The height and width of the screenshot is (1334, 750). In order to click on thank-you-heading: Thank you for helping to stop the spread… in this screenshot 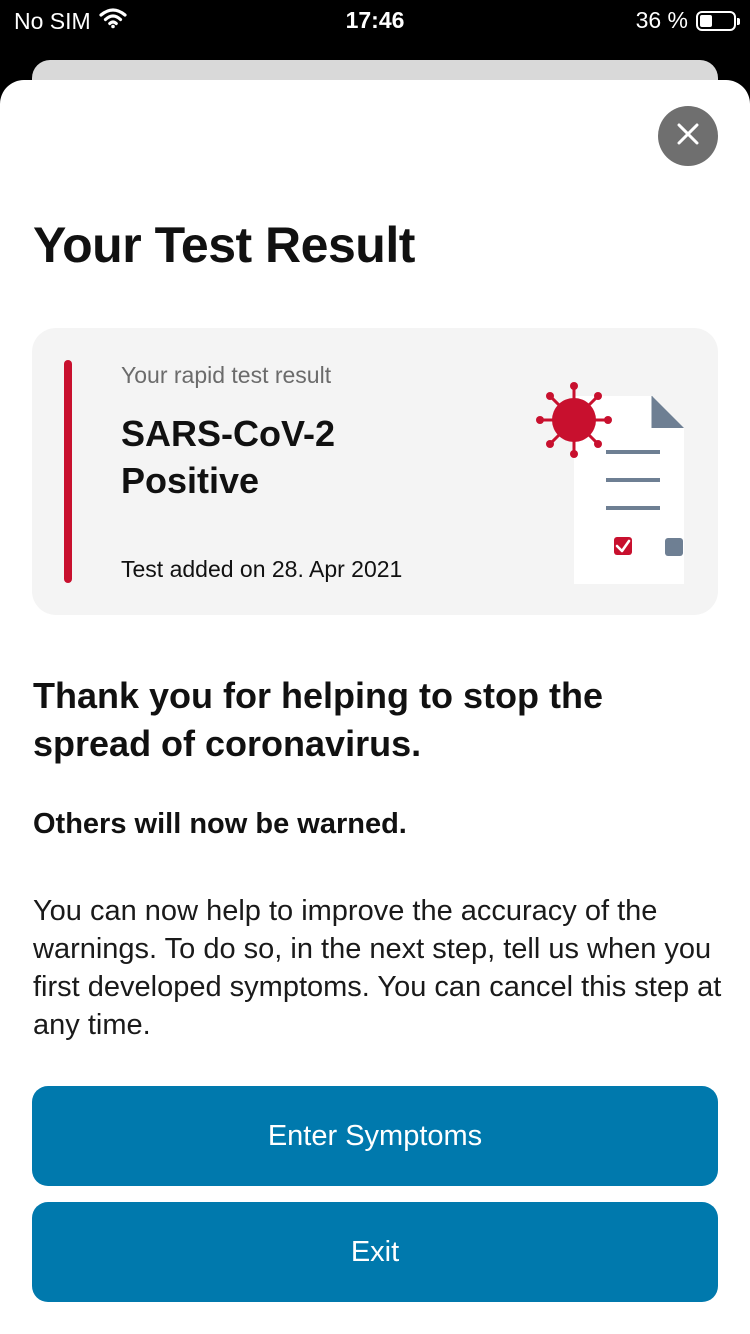, I will do `click(318, 719)`.